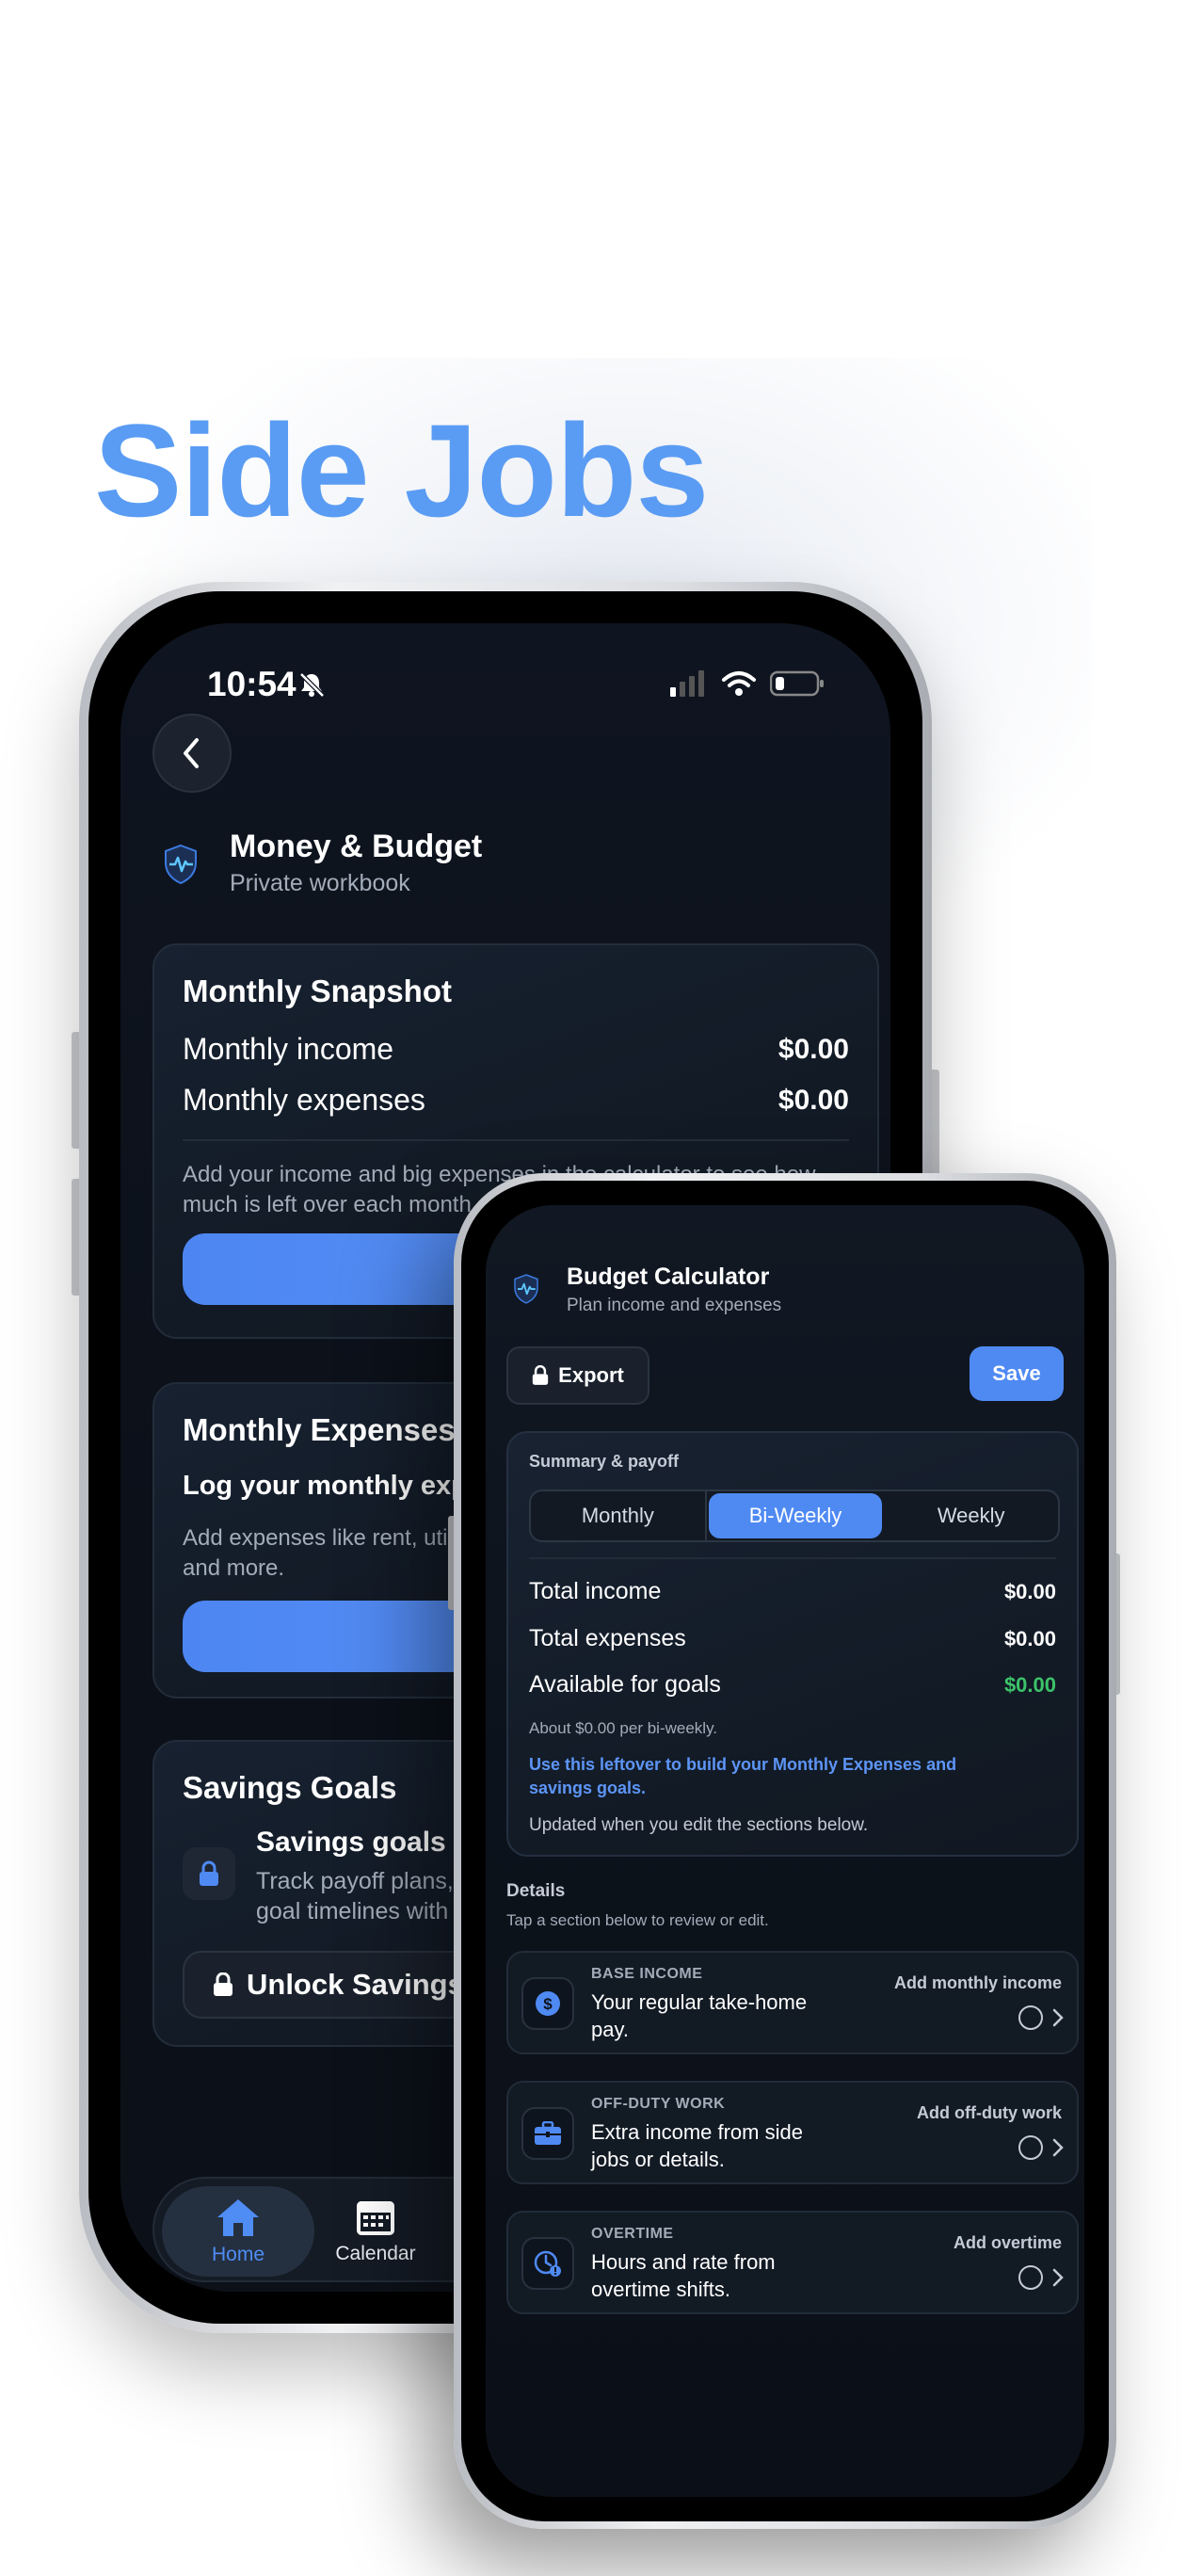  What do you see at coordinates (813, 1100) in the screenshot?
I see `monthly-expenses-value: $0.00` at bounding box center [813, 1100].